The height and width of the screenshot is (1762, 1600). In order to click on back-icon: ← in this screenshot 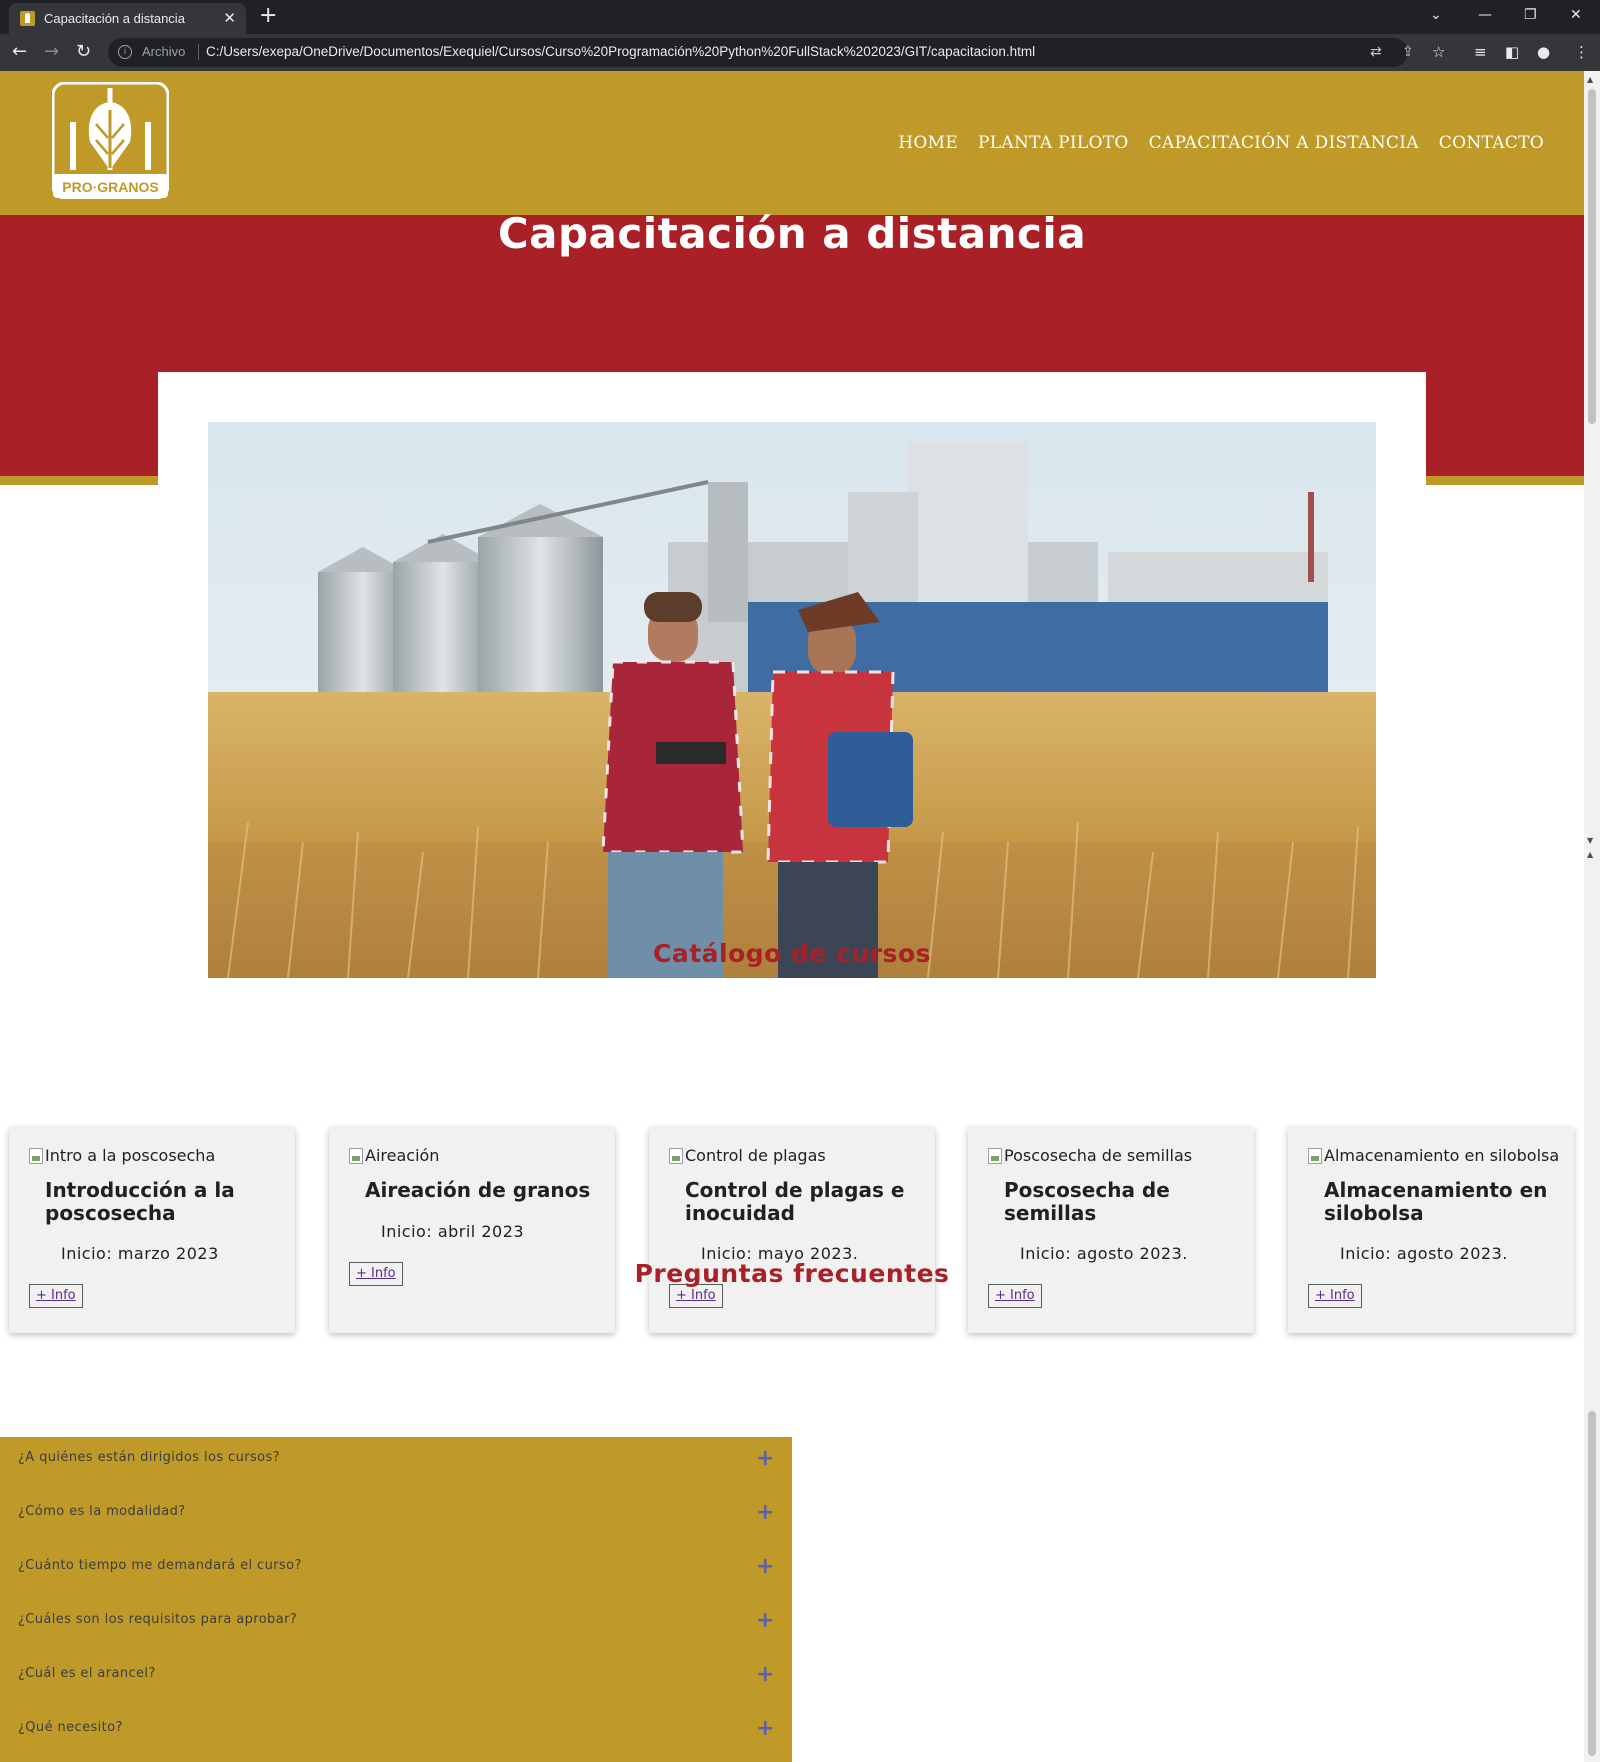, I will do `click(19, 52)`.